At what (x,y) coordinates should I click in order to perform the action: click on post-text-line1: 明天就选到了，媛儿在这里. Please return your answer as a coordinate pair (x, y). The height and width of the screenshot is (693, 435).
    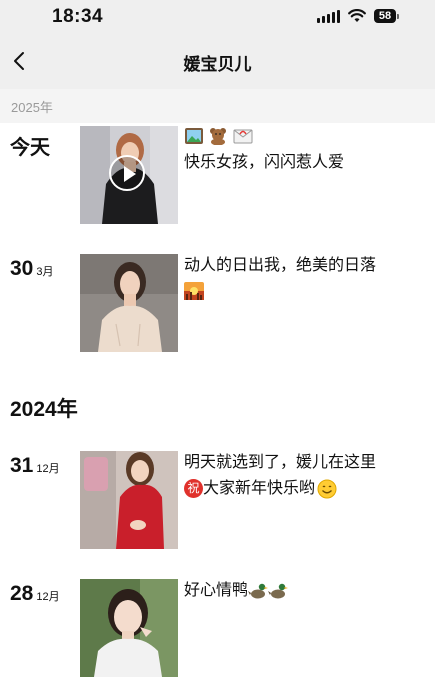
    Looking at the image, I should click on (280, 462).